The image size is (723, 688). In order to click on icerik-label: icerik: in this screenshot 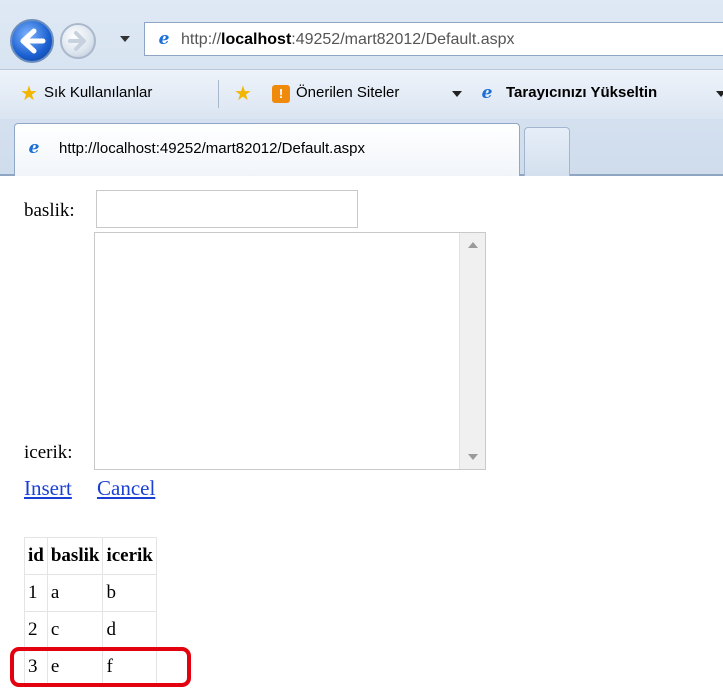, I will do `click(48, 452)`.